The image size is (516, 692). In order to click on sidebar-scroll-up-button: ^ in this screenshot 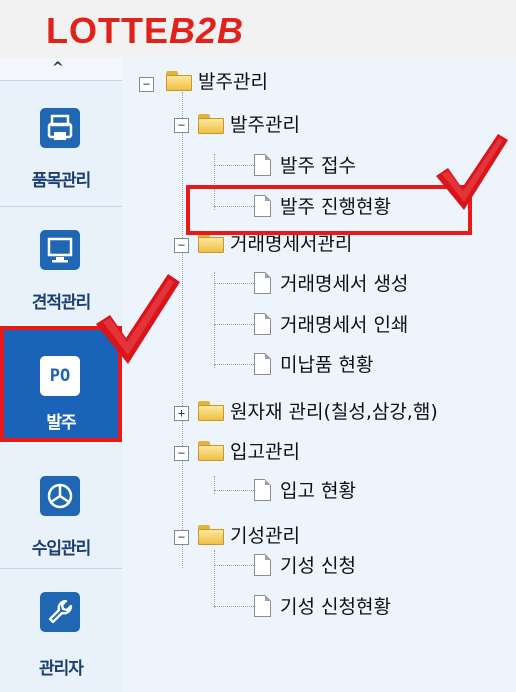, I will do `click(61, 69)`.